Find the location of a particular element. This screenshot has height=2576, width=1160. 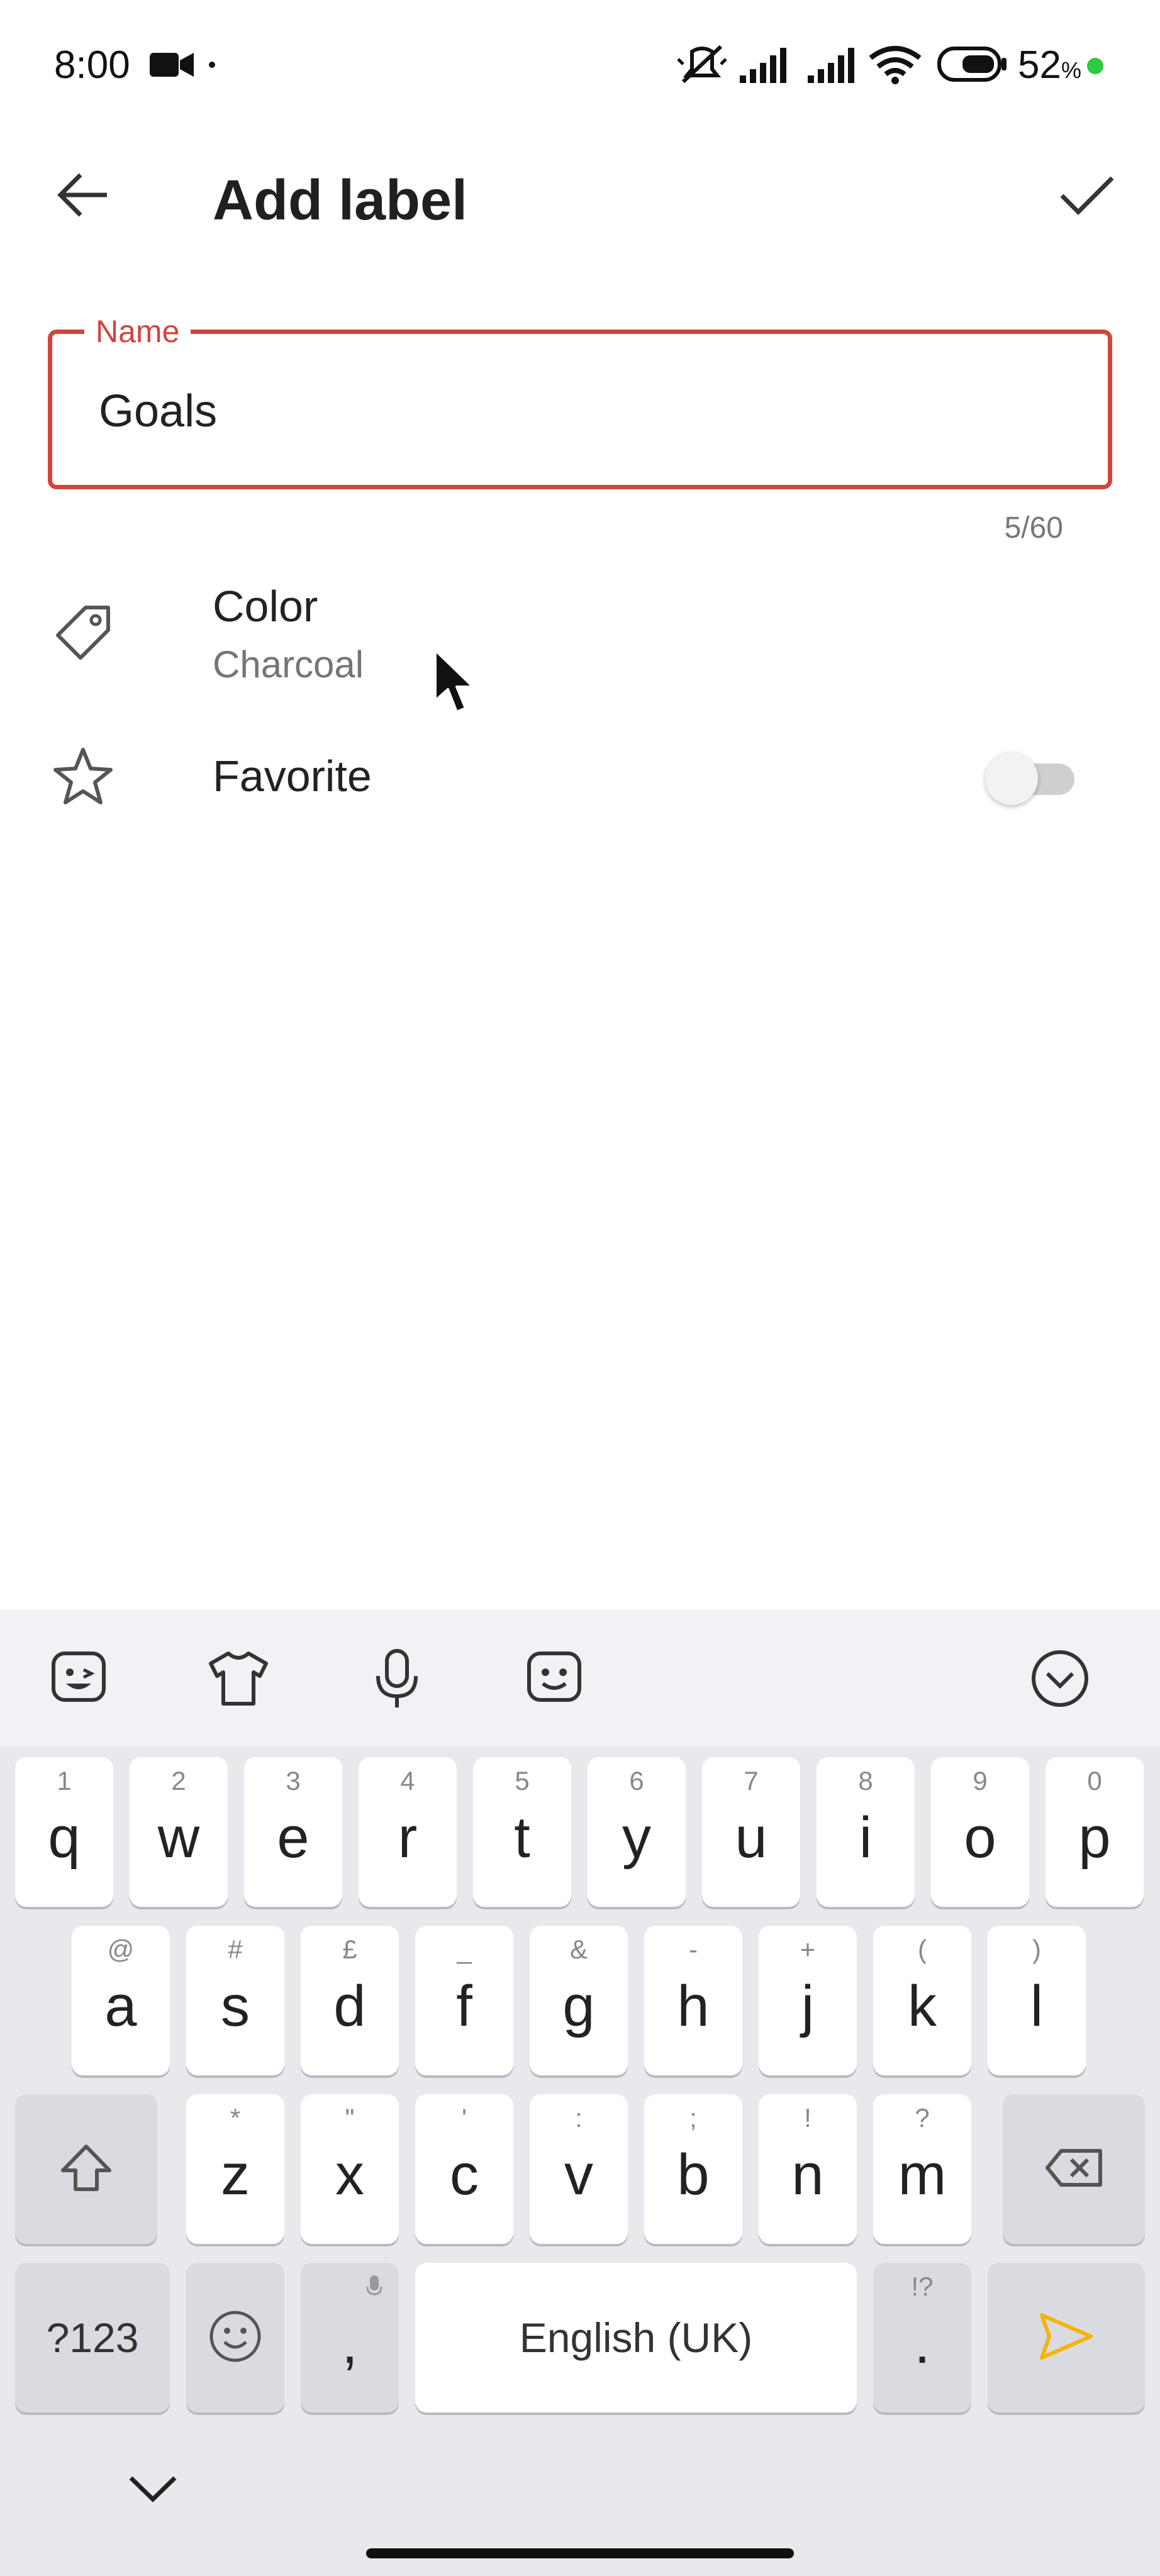

shift-key is located at coordinates (86, 2169).